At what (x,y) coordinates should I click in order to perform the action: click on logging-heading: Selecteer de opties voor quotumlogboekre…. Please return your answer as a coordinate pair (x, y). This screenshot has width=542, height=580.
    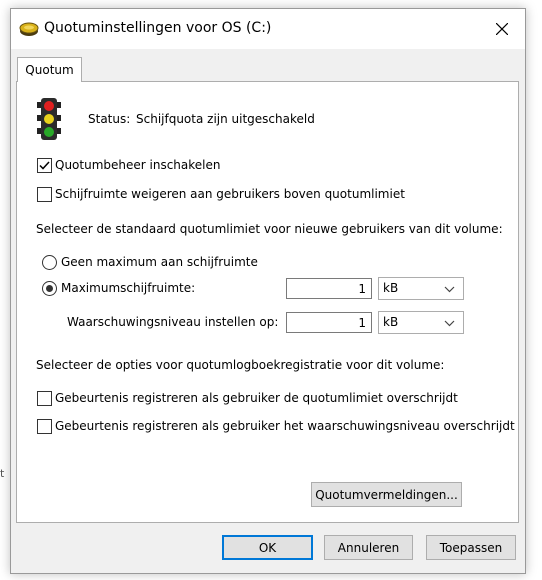
    Looking at the image, I should click on (240, 365).